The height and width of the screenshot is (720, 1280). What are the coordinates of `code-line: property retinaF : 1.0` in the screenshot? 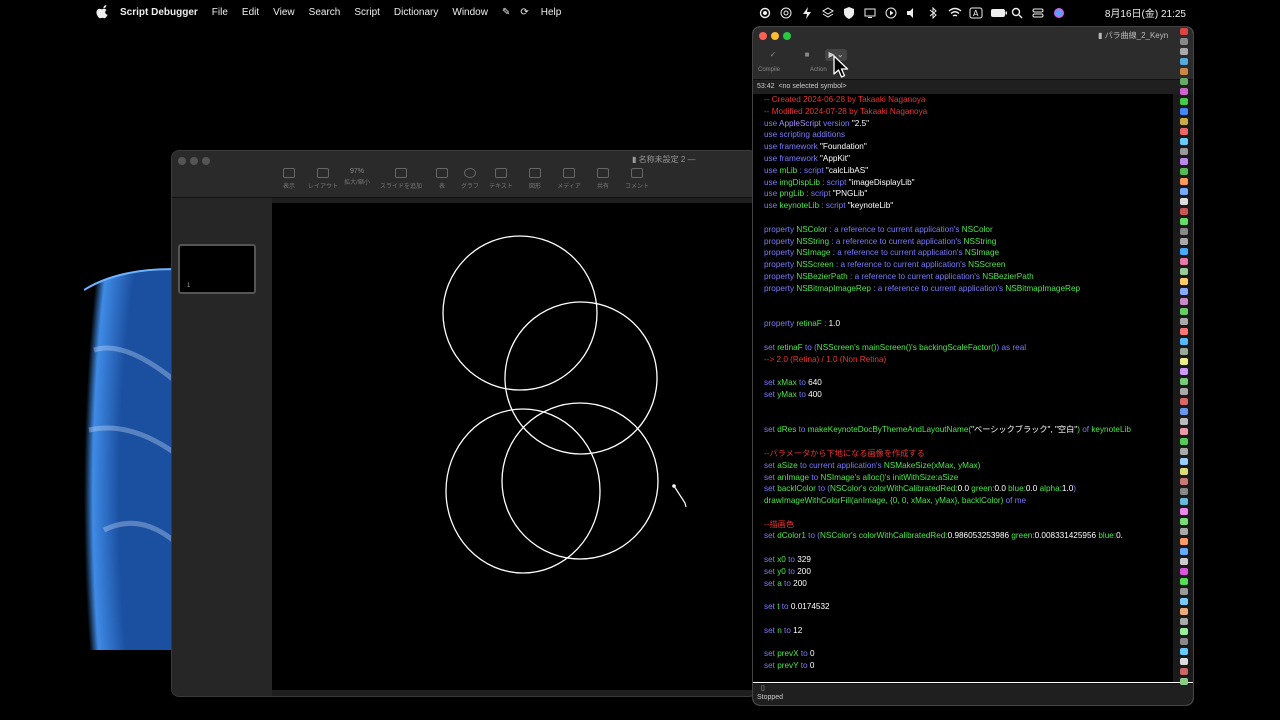 It's located at (963, 324).